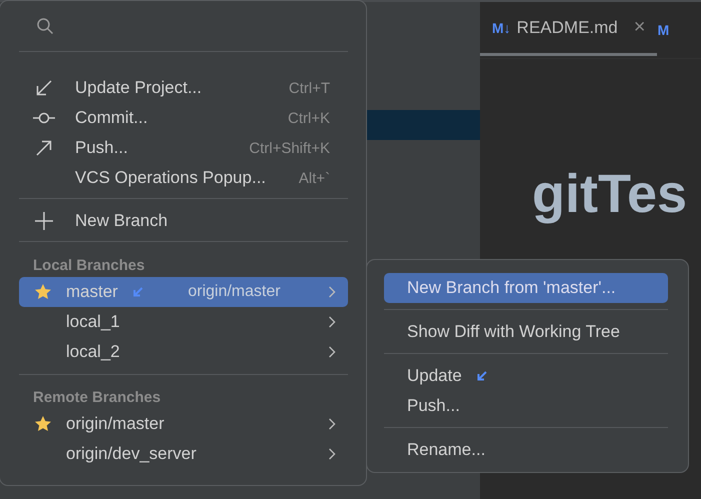  What do you see at coordinates (526, 332) in the screenshot?
I see `menu-item: Show Diff with Working Tree` at bounding box center [526, 332].